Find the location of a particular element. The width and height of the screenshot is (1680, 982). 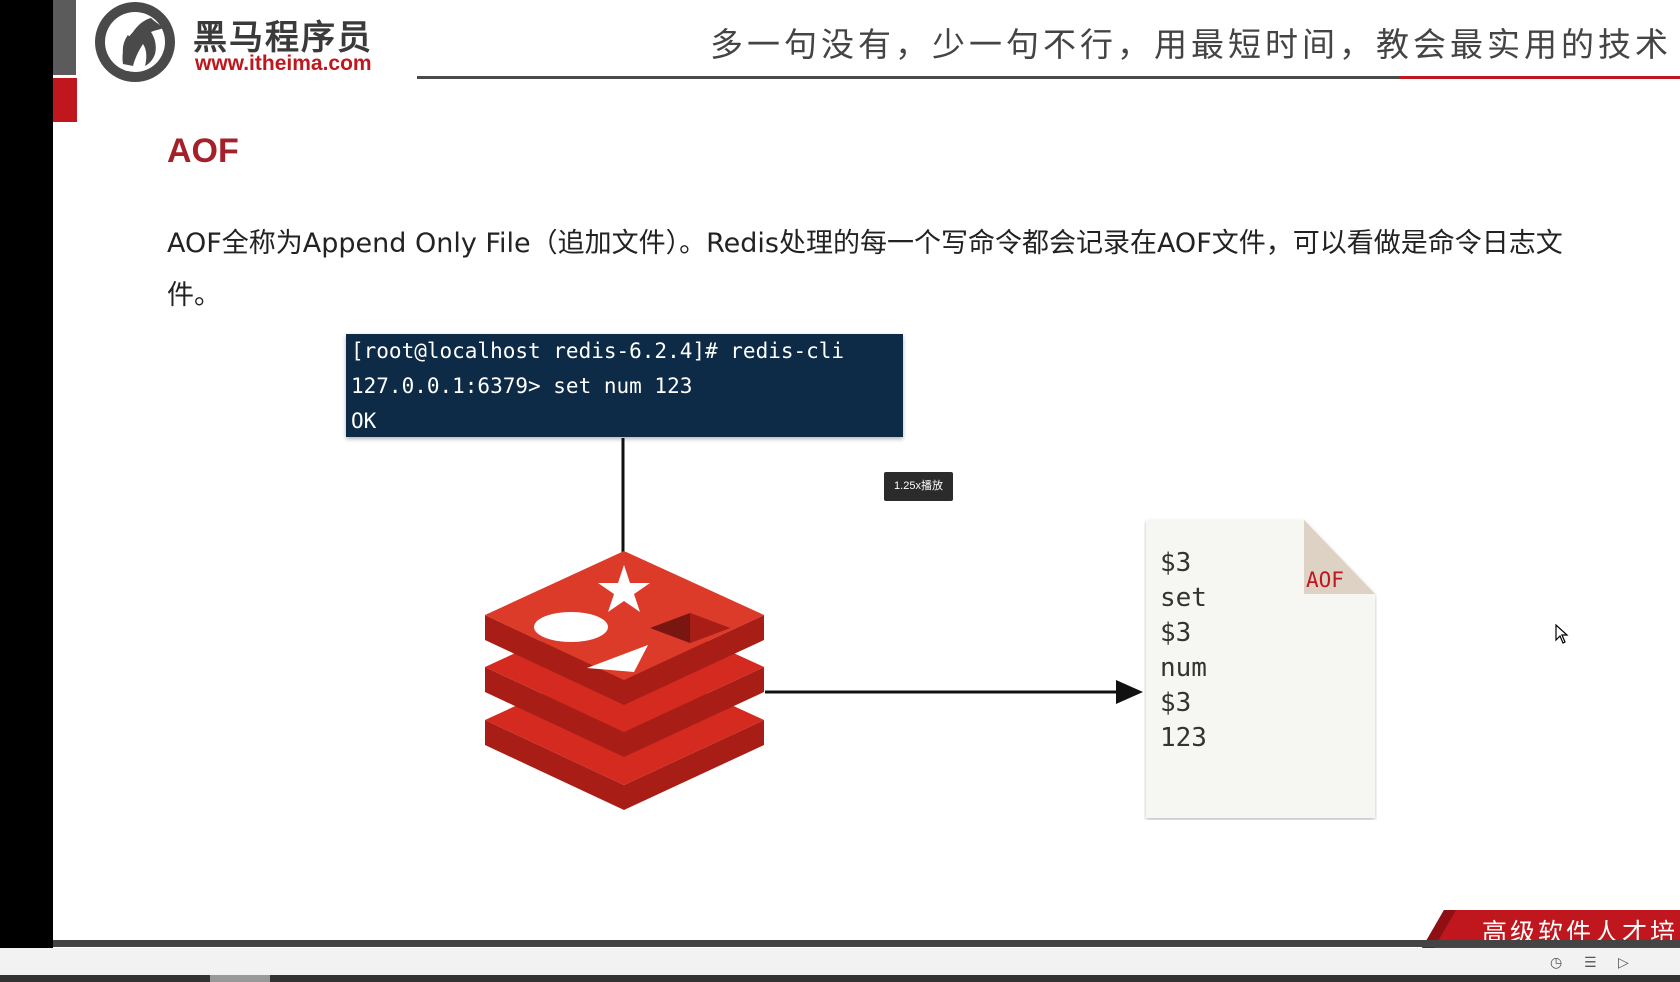

terminal-line: [root@localhost redis-6.2.4]# redis-cli is located at coordinates (598, 351).